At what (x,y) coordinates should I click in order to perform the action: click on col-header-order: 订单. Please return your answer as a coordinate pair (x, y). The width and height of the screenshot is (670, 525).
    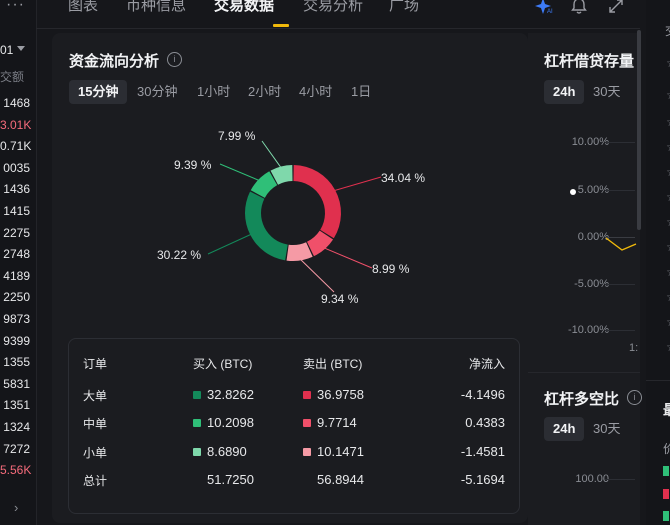
    Looking at the image, I should click on (95, 364).